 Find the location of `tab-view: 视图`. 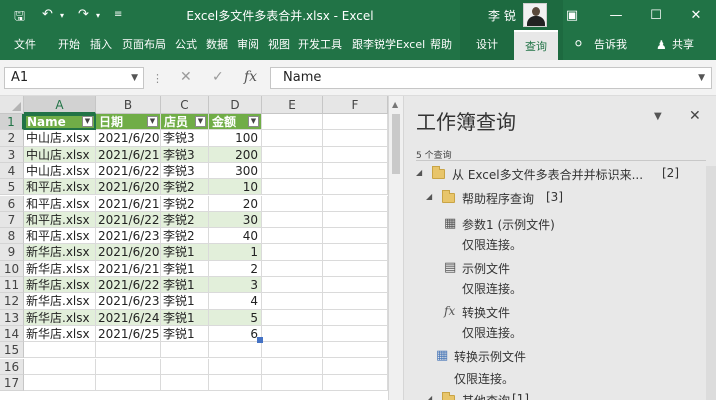

tab-view: 视图 is located at coordinates (279, 45).